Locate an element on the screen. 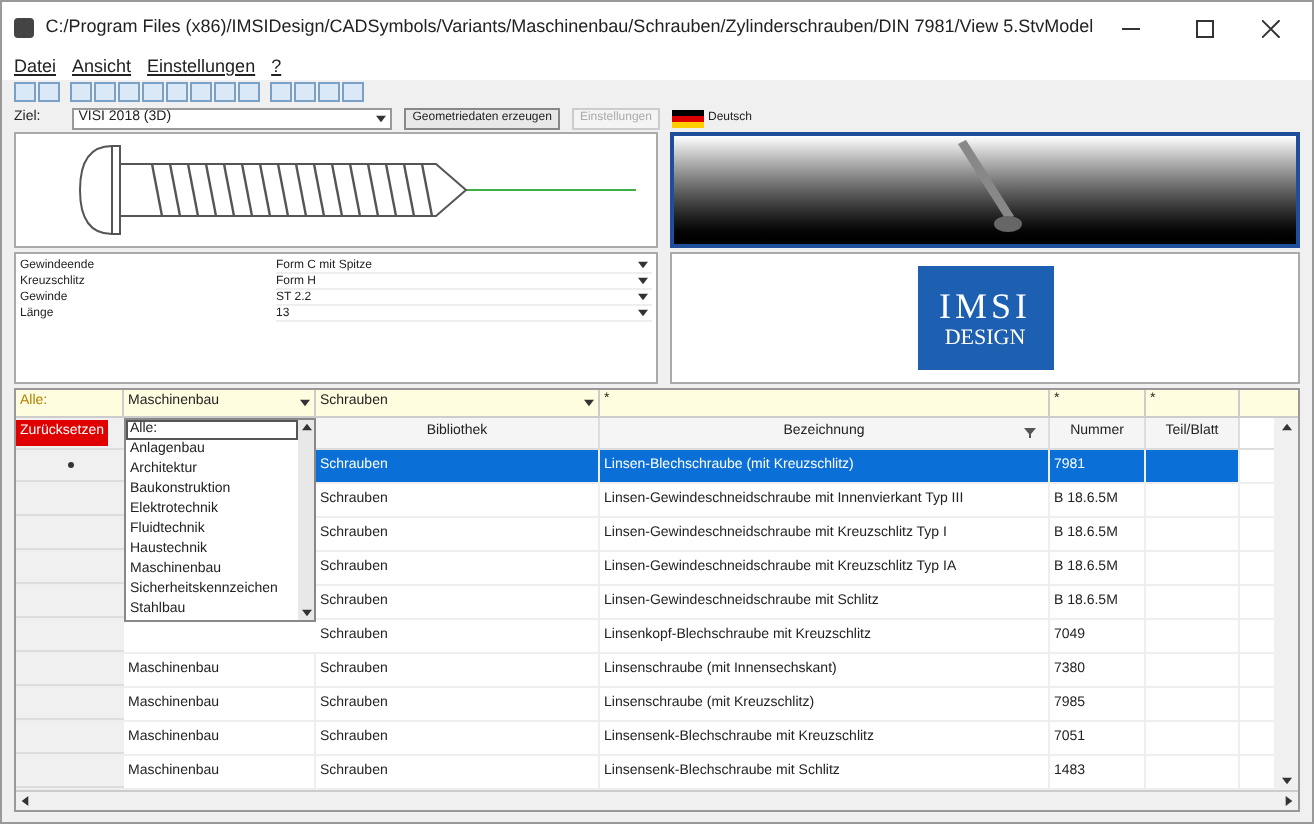  german-flag-icon is located at coordinates (687, 118).